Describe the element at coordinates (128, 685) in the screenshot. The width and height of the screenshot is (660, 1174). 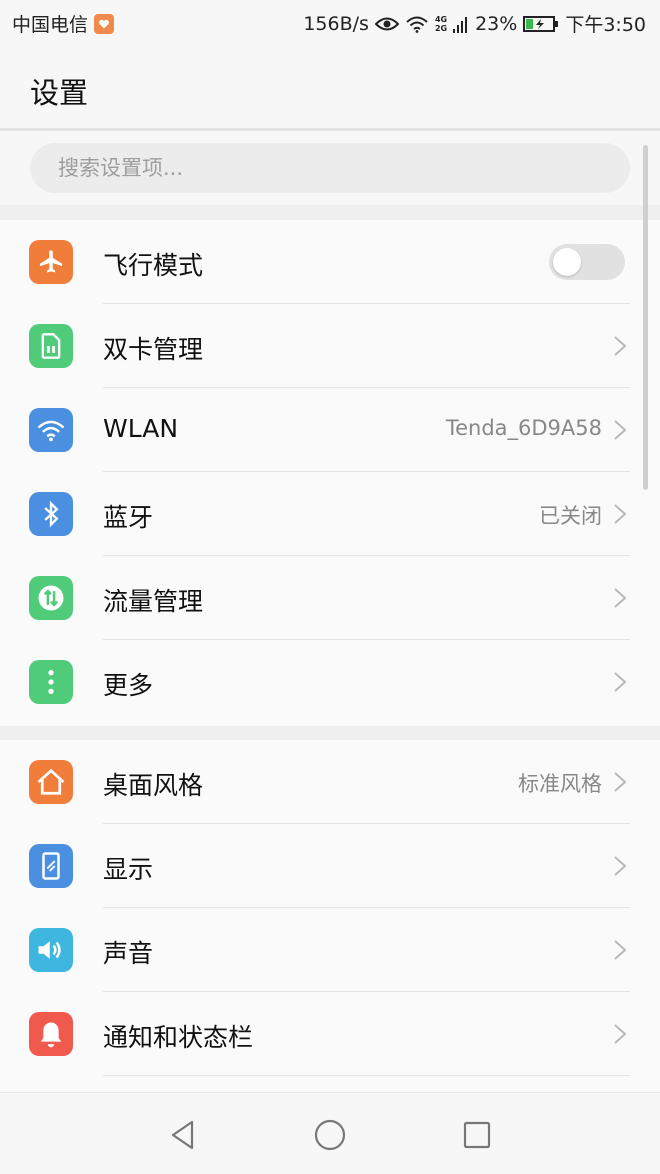
I see `settings-item-label: 更多` at that location.